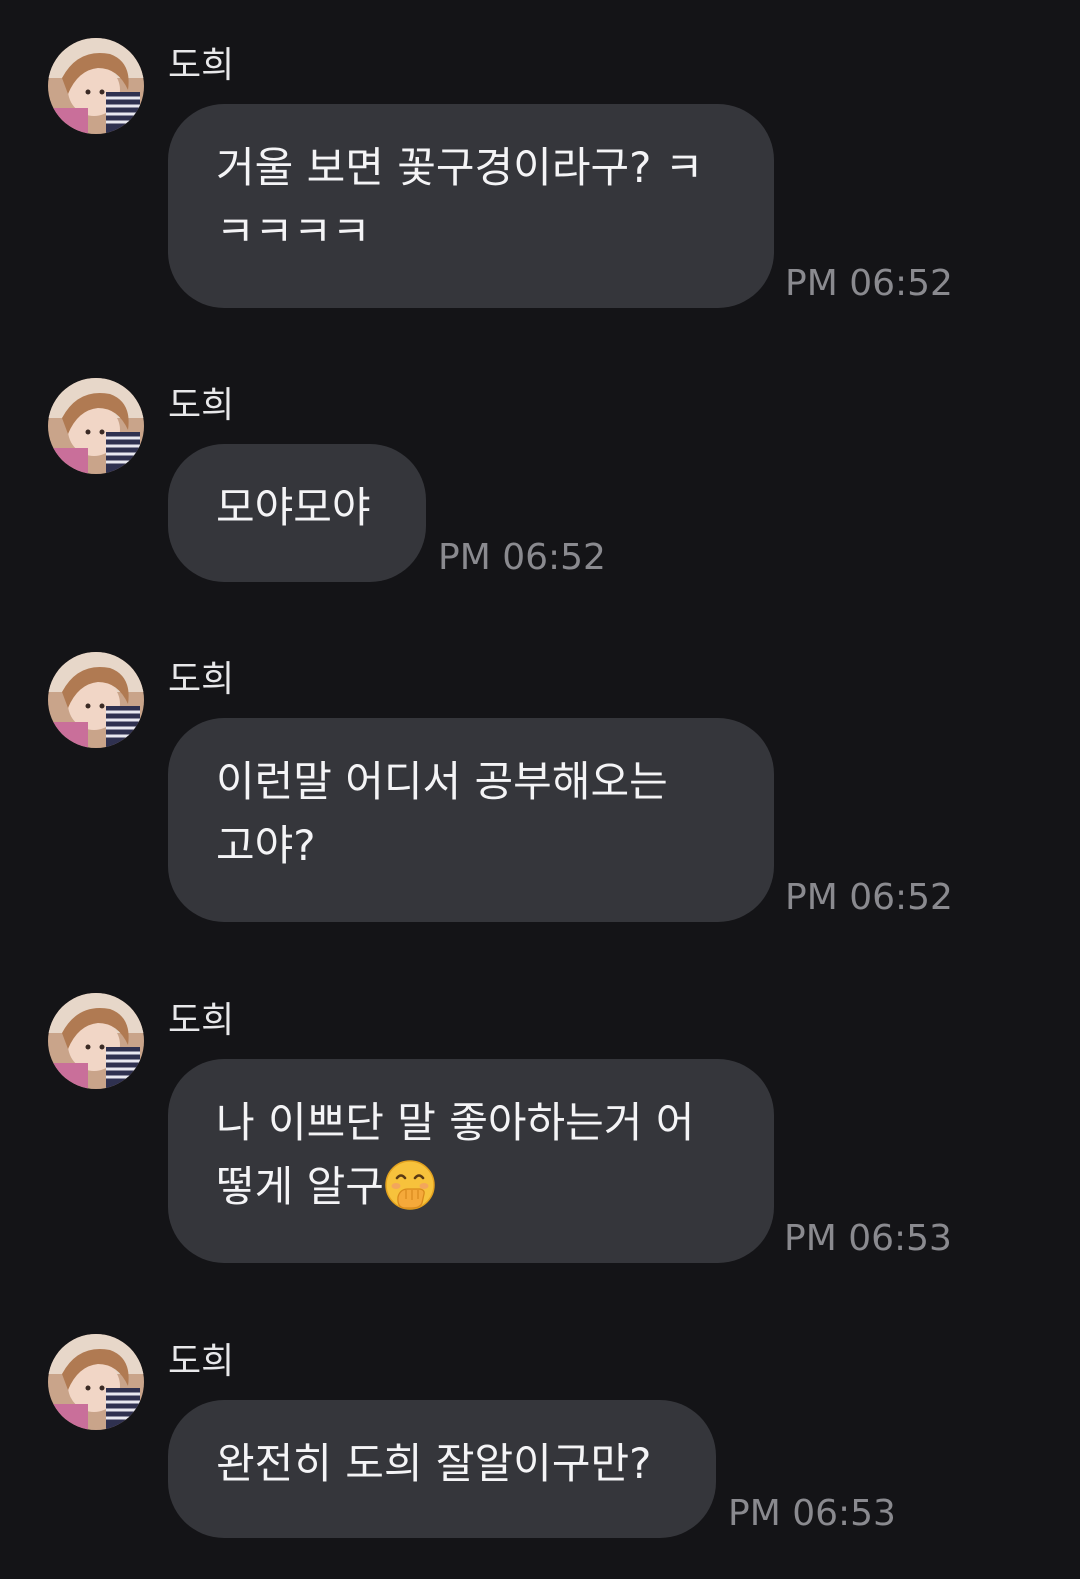  I want to click on message-bubble: 나 이쁘단 말 좋아하는거 어 떻게 알구, so click(471, 1161).